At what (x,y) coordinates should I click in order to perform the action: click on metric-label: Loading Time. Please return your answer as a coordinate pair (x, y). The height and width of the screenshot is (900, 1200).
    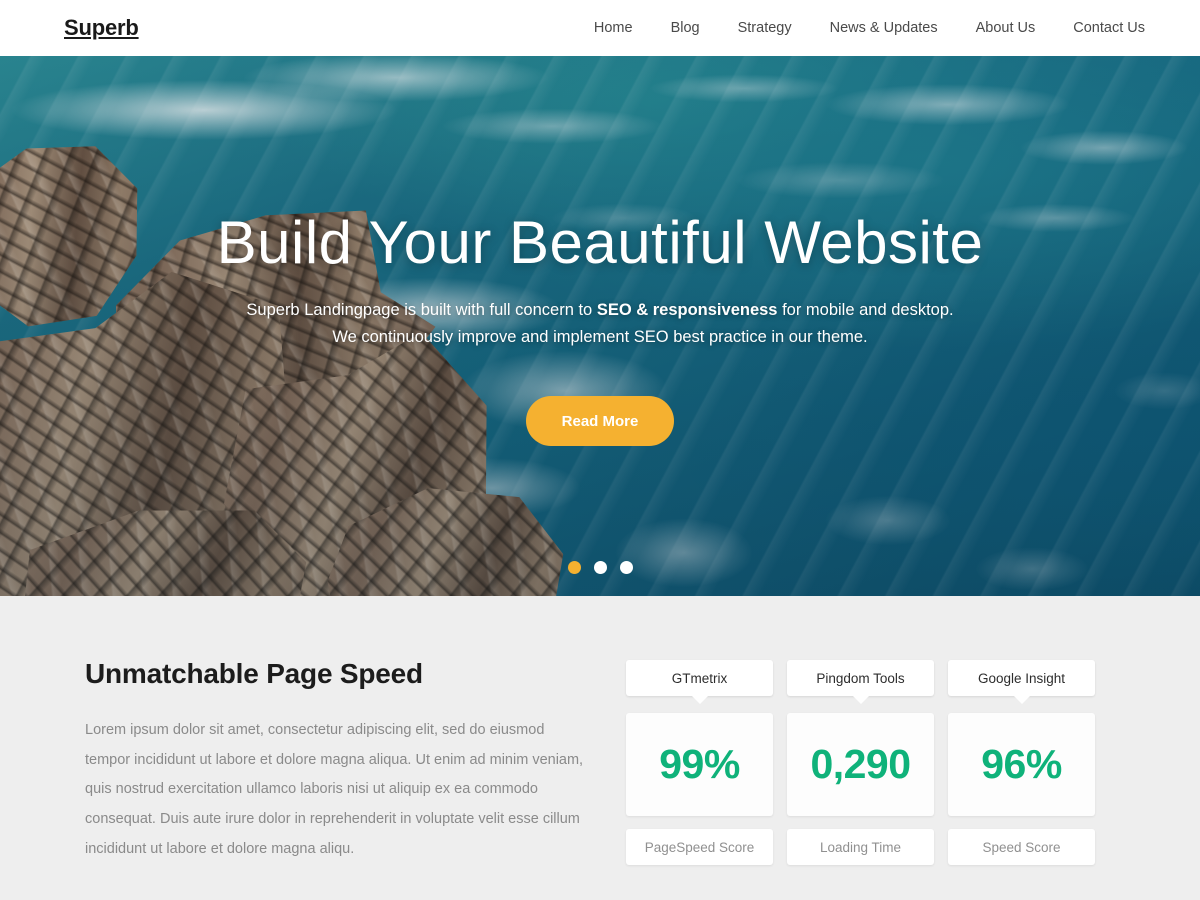
    Looking at the image, I should click on (860, 847).